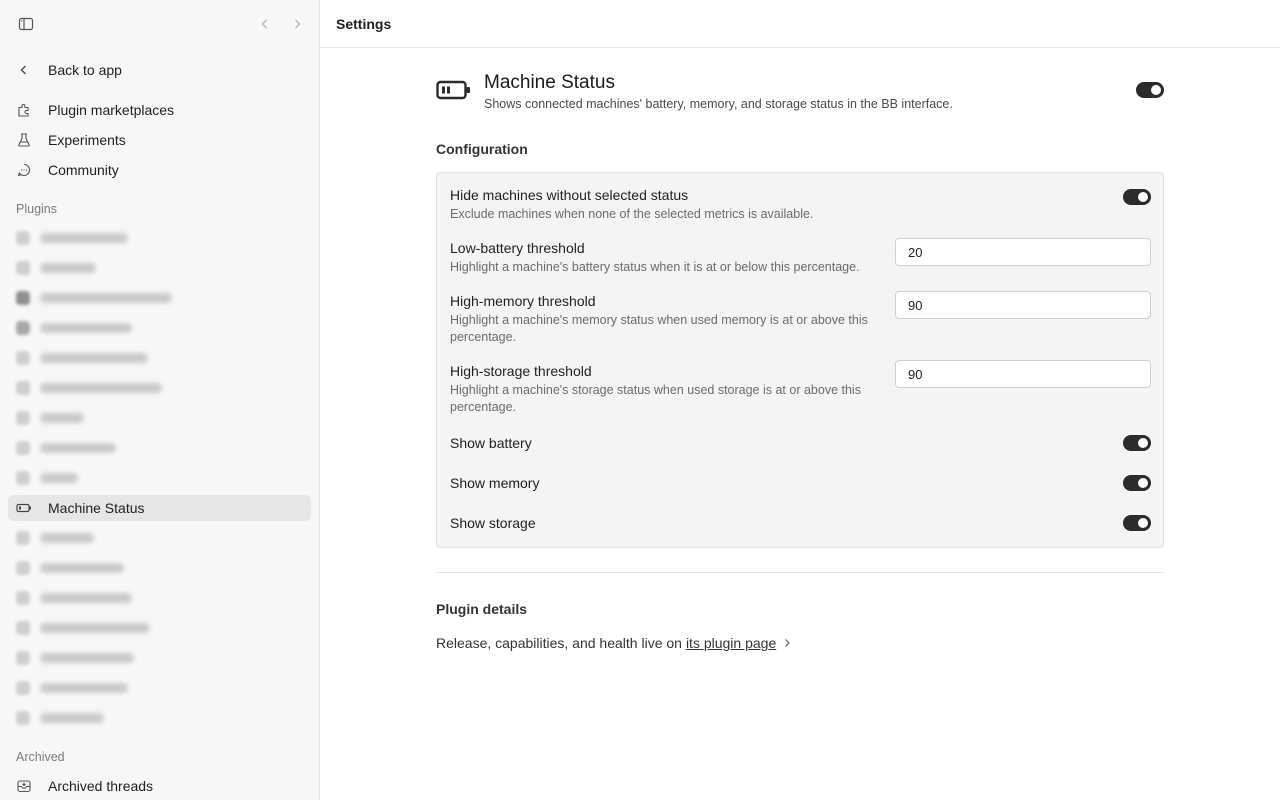 The width and height of the screenshot is (1280, 800). What do you see at coordinates (87, 140) in the screenshot?
I see `sidebar-item-label: Experiments` at bounding box center [87, 140].